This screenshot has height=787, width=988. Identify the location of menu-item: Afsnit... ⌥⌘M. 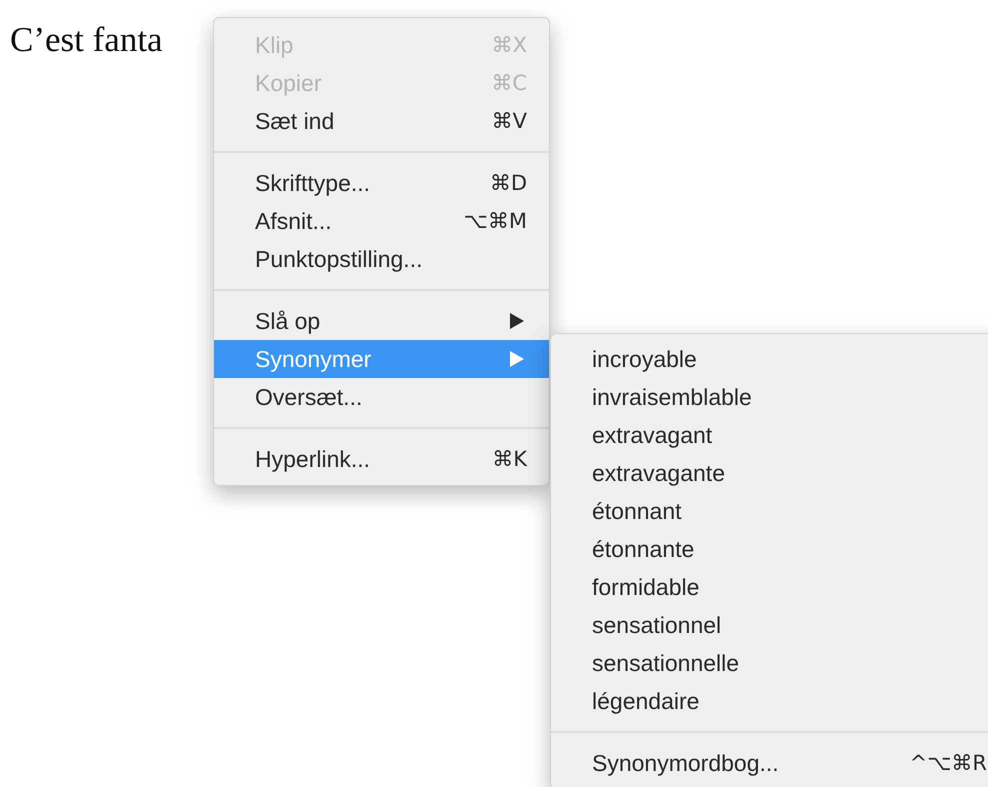
(381, 221).